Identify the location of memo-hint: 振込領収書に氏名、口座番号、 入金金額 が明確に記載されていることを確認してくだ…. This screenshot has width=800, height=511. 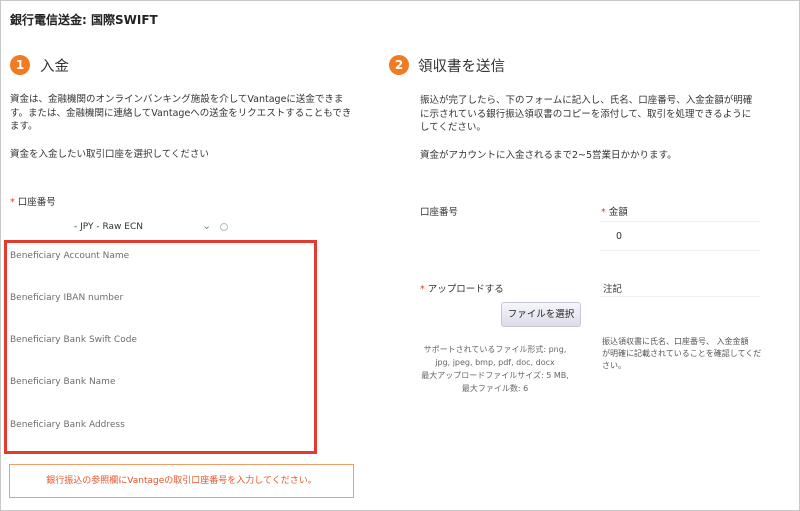
(681, 354).